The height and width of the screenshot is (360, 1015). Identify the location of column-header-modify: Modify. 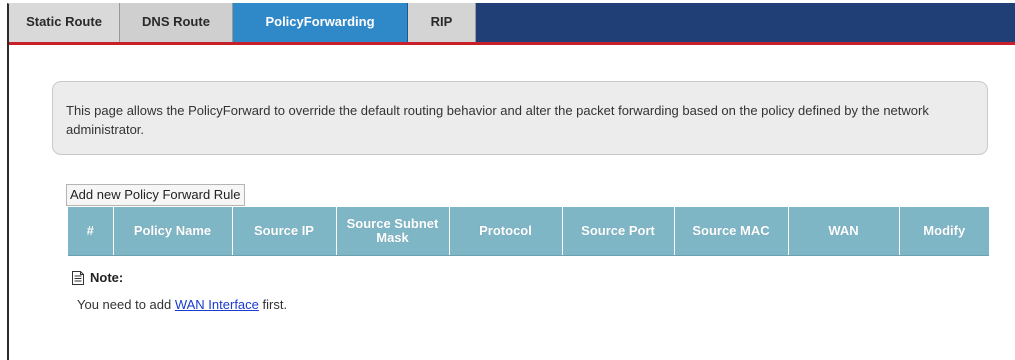
(944, 231).